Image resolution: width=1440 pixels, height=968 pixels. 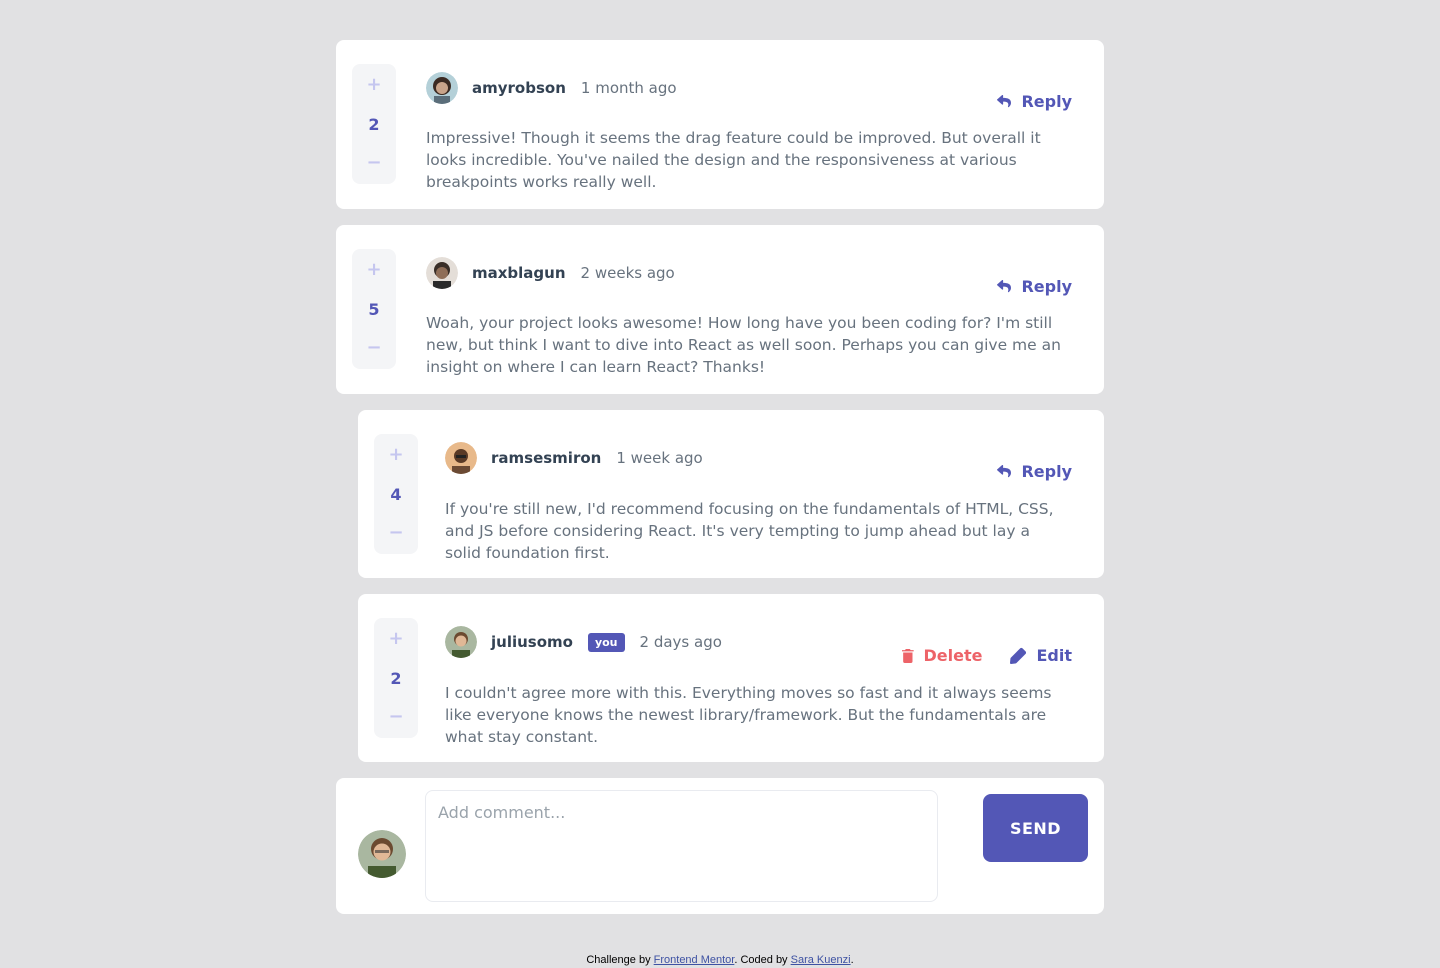 What do you see at coordinates (382, 854) in the screenshot?
I see `current-user-avatar` at bounding box center [382, 854].